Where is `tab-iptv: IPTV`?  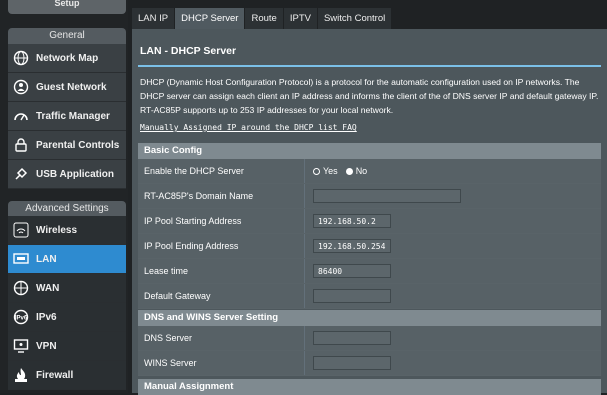 tab-iptv: IPTV is located at coordinates (300, 18).